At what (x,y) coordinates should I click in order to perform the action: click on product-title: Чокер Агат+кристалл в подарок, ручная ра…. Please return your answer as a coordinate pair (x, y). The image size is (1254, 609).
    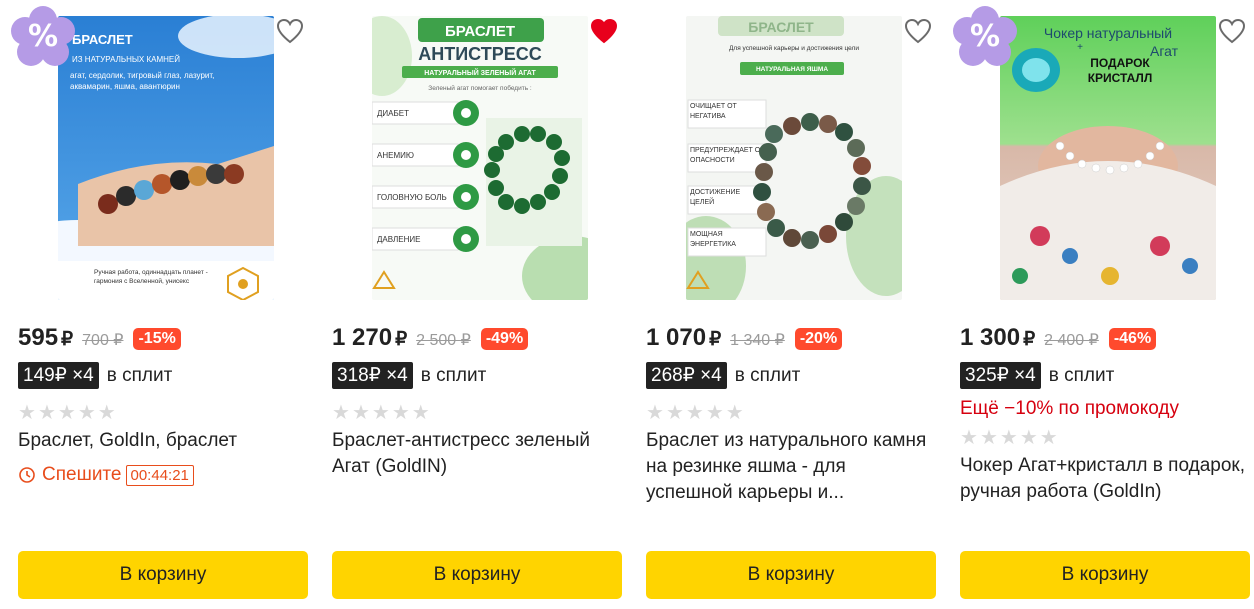
    Looking at the image, I should click on (1105, 479).